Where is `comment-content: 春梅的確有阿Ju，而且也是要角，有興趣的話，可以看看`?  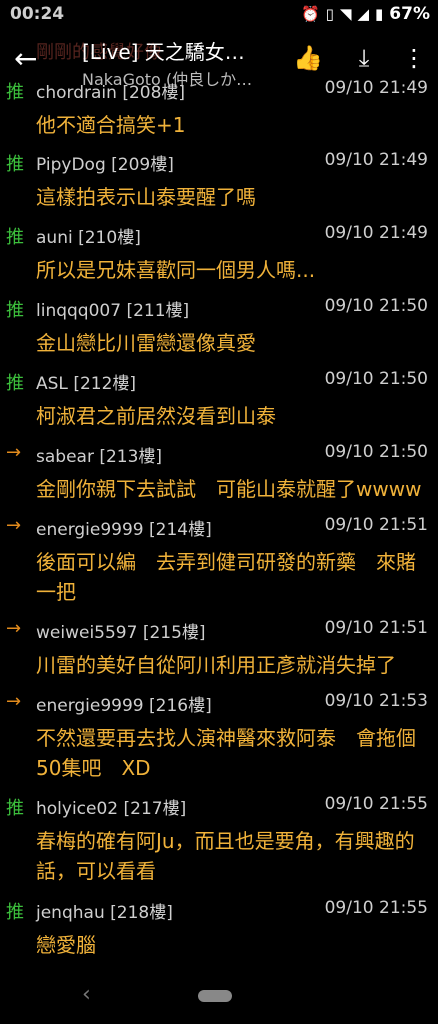
comment-content: 春梅的確有阿Ju，而且也是要角，有興趣的話，可以看看 is located at coordinates (225, 856).